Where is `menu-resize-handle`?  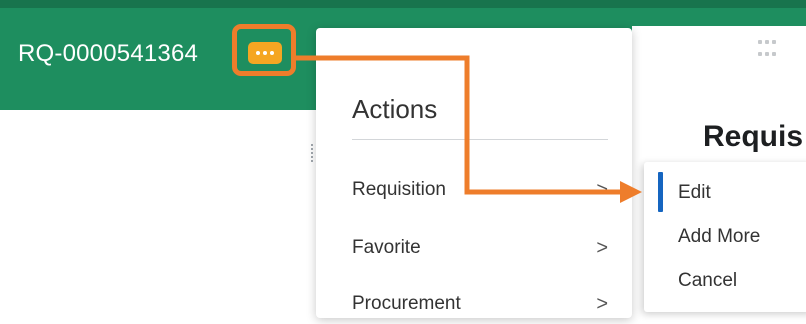
menu-resize-handle is located at coordinates (313, 153).